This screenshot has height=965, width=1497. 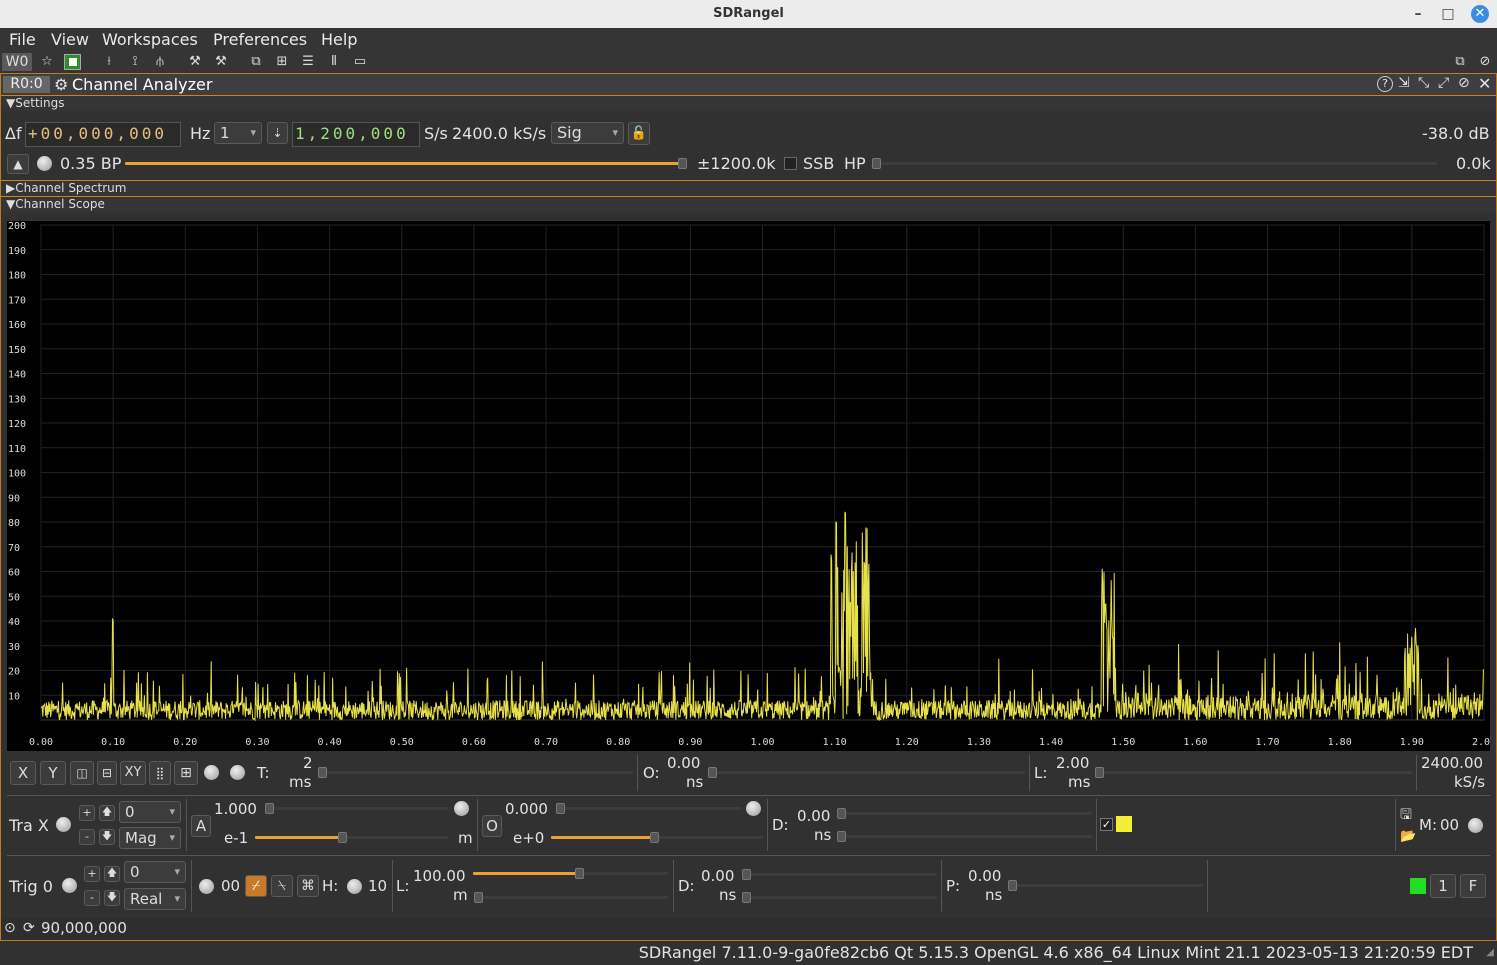 What do you see at coordinates (135, 62) in the screenshot?
I see `add-tx-icon: ⟟` at bounding box center [135, 62].